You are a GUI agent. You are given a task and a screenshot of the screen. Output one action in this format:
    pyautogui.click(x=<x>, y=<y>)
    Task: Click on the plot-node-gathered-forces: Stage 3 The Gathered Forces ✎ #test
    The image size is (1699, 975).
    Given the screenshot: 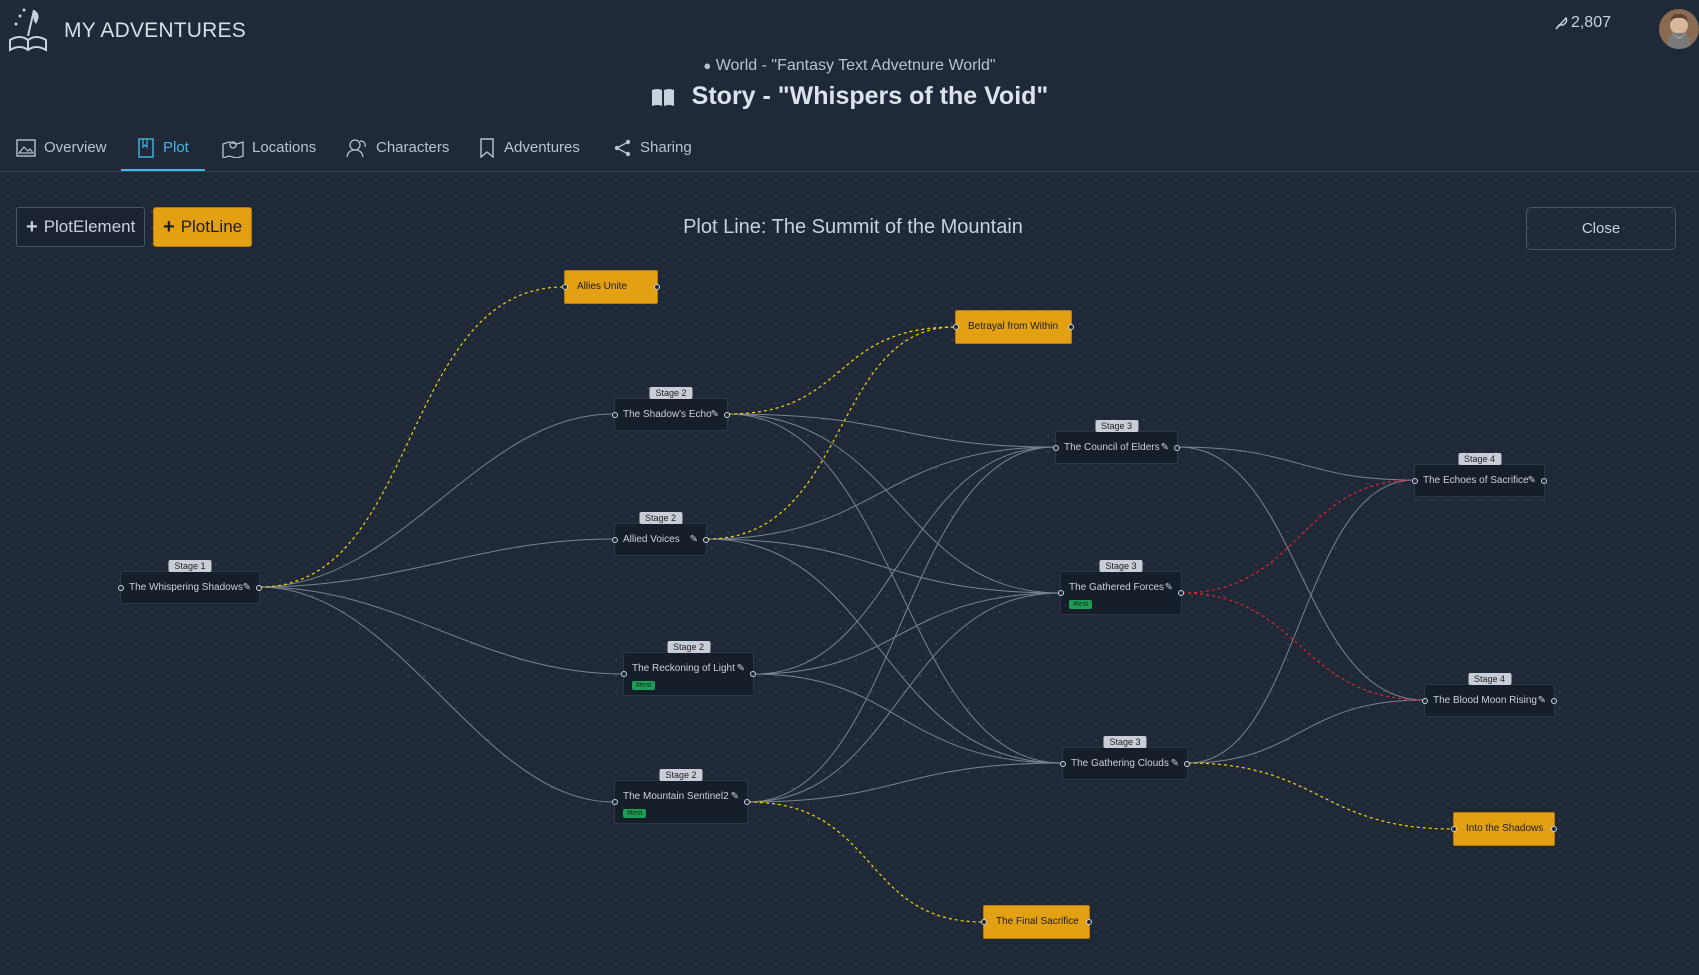 What is the action you would take?
    pyautogui.click(x=1121, y=587)
    